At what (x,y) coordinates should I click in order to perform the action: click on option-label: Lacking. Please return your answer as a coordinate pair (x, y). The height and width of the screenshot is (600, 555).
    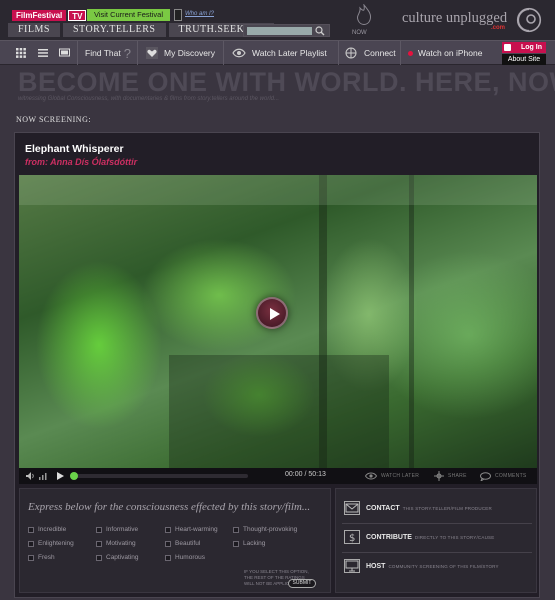
    Looking at the image, I should click on (254, 543).